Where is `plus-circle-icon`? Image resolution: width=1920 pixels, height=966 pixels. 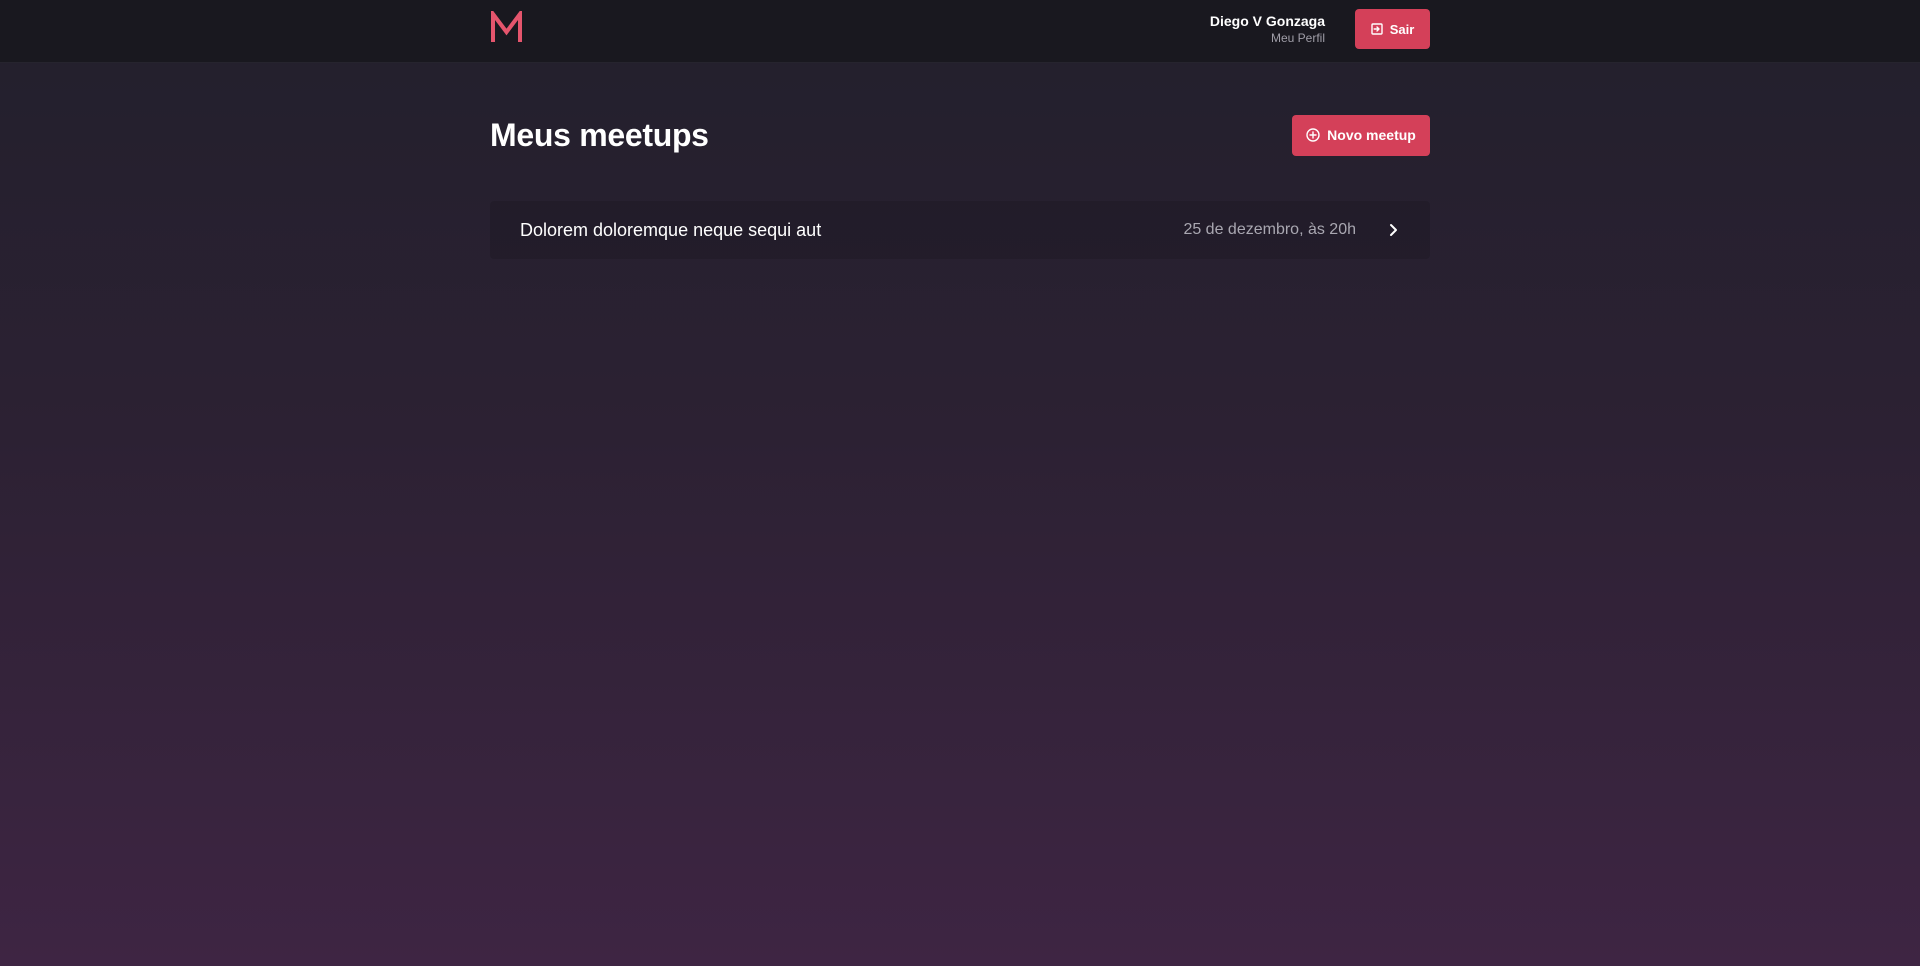
plus-circle-icon is located at coordinates (1313, 135).